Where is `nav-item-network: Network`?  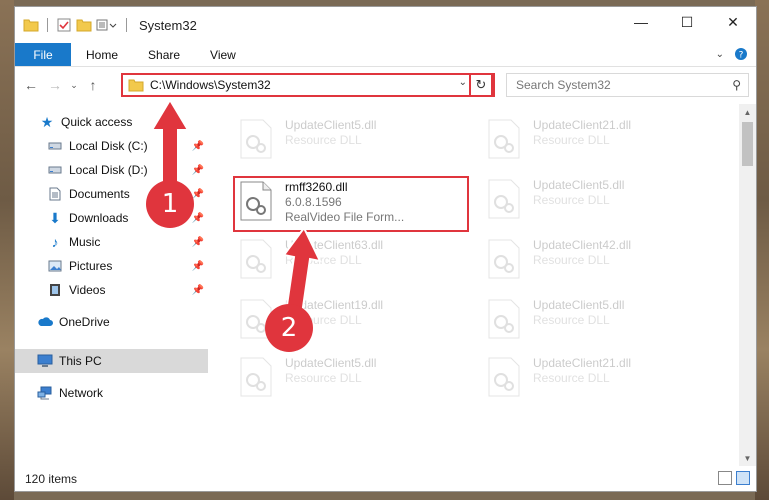
nav-item-network: Network is located at coordinates (111, 393).